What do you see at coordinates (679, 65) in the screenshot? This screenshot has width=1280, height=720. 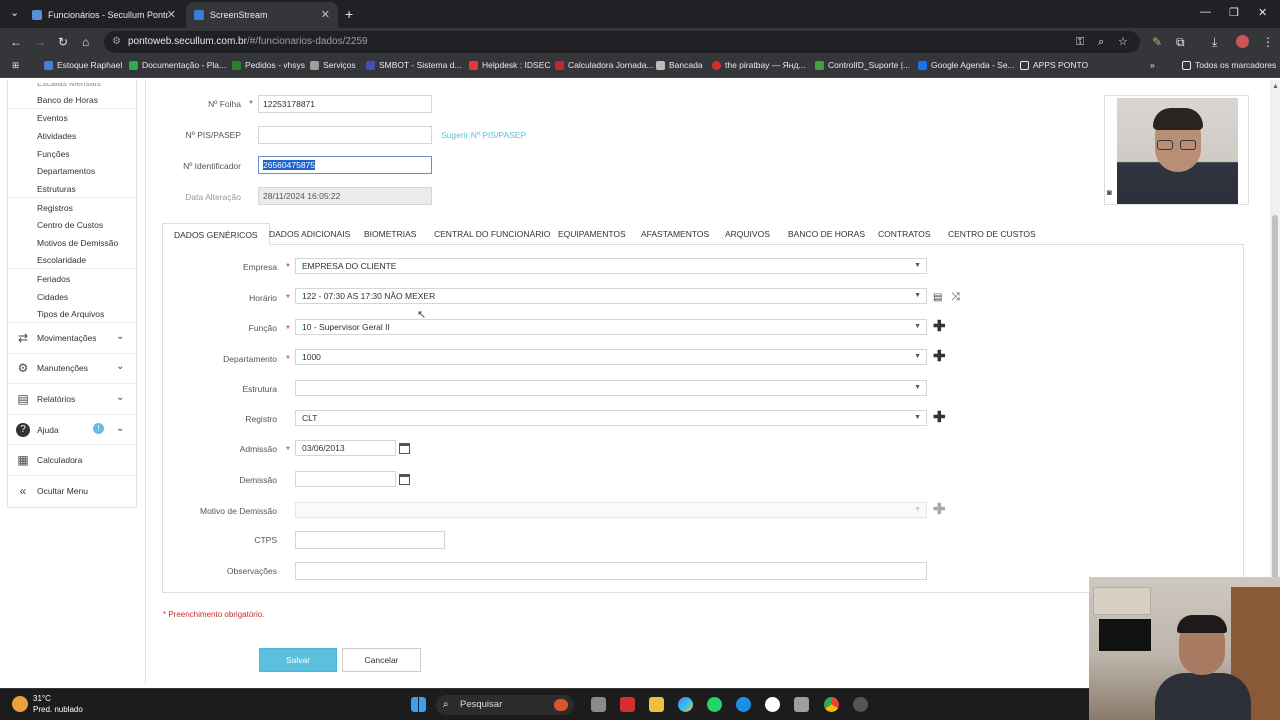 I see `bookmark-bancada: Bancada` at bounding box center [679, 65].